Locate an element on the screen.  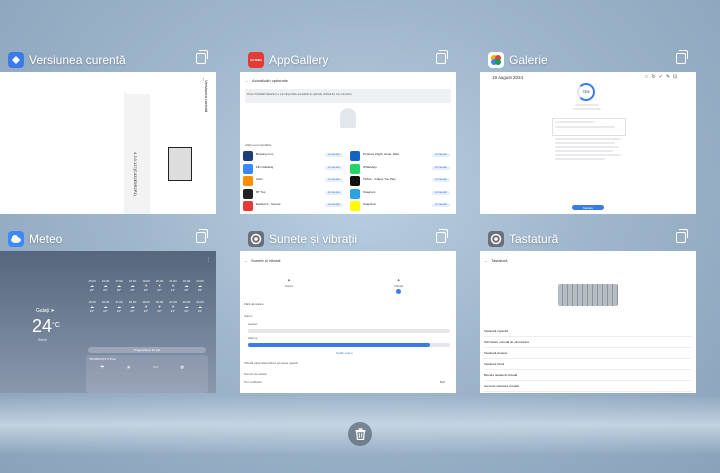
settings-row: Tastatură implicită is located at coordinates (588, 331).